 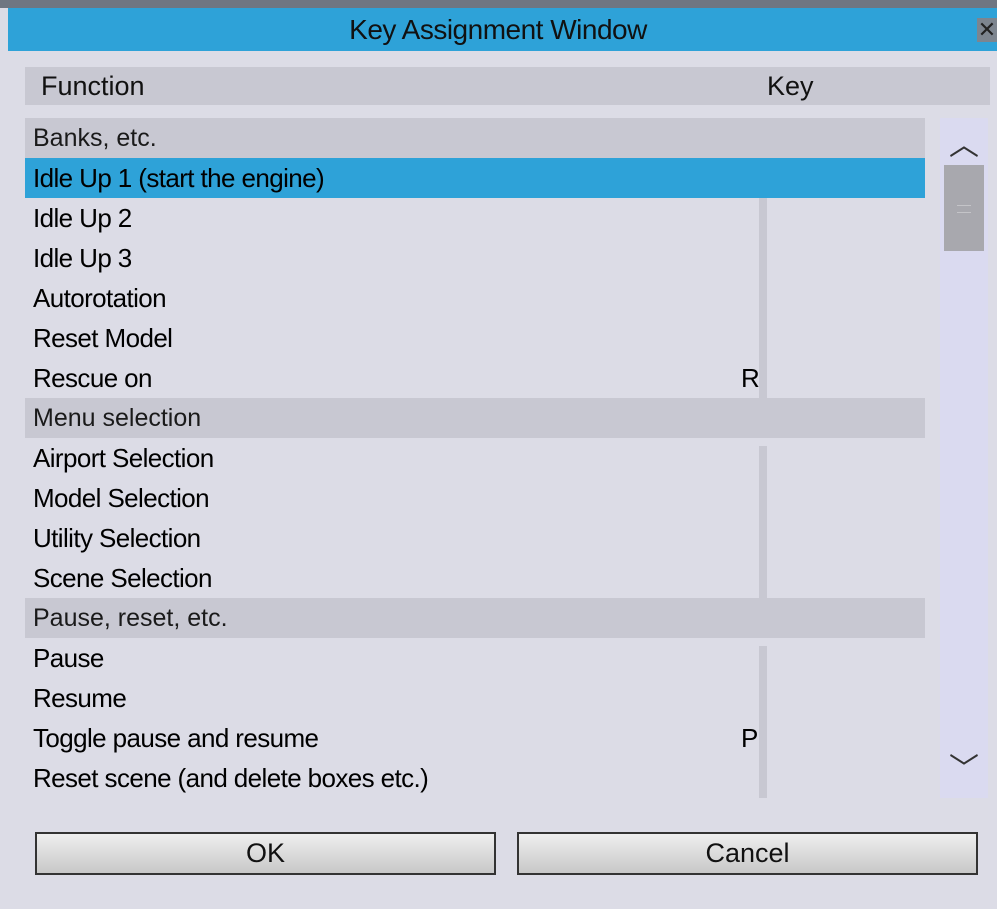 What do you see at coordinates (475, 658) in the screenshot?
I see `list-item-pause: Pause` at bounding box center [475, 658].